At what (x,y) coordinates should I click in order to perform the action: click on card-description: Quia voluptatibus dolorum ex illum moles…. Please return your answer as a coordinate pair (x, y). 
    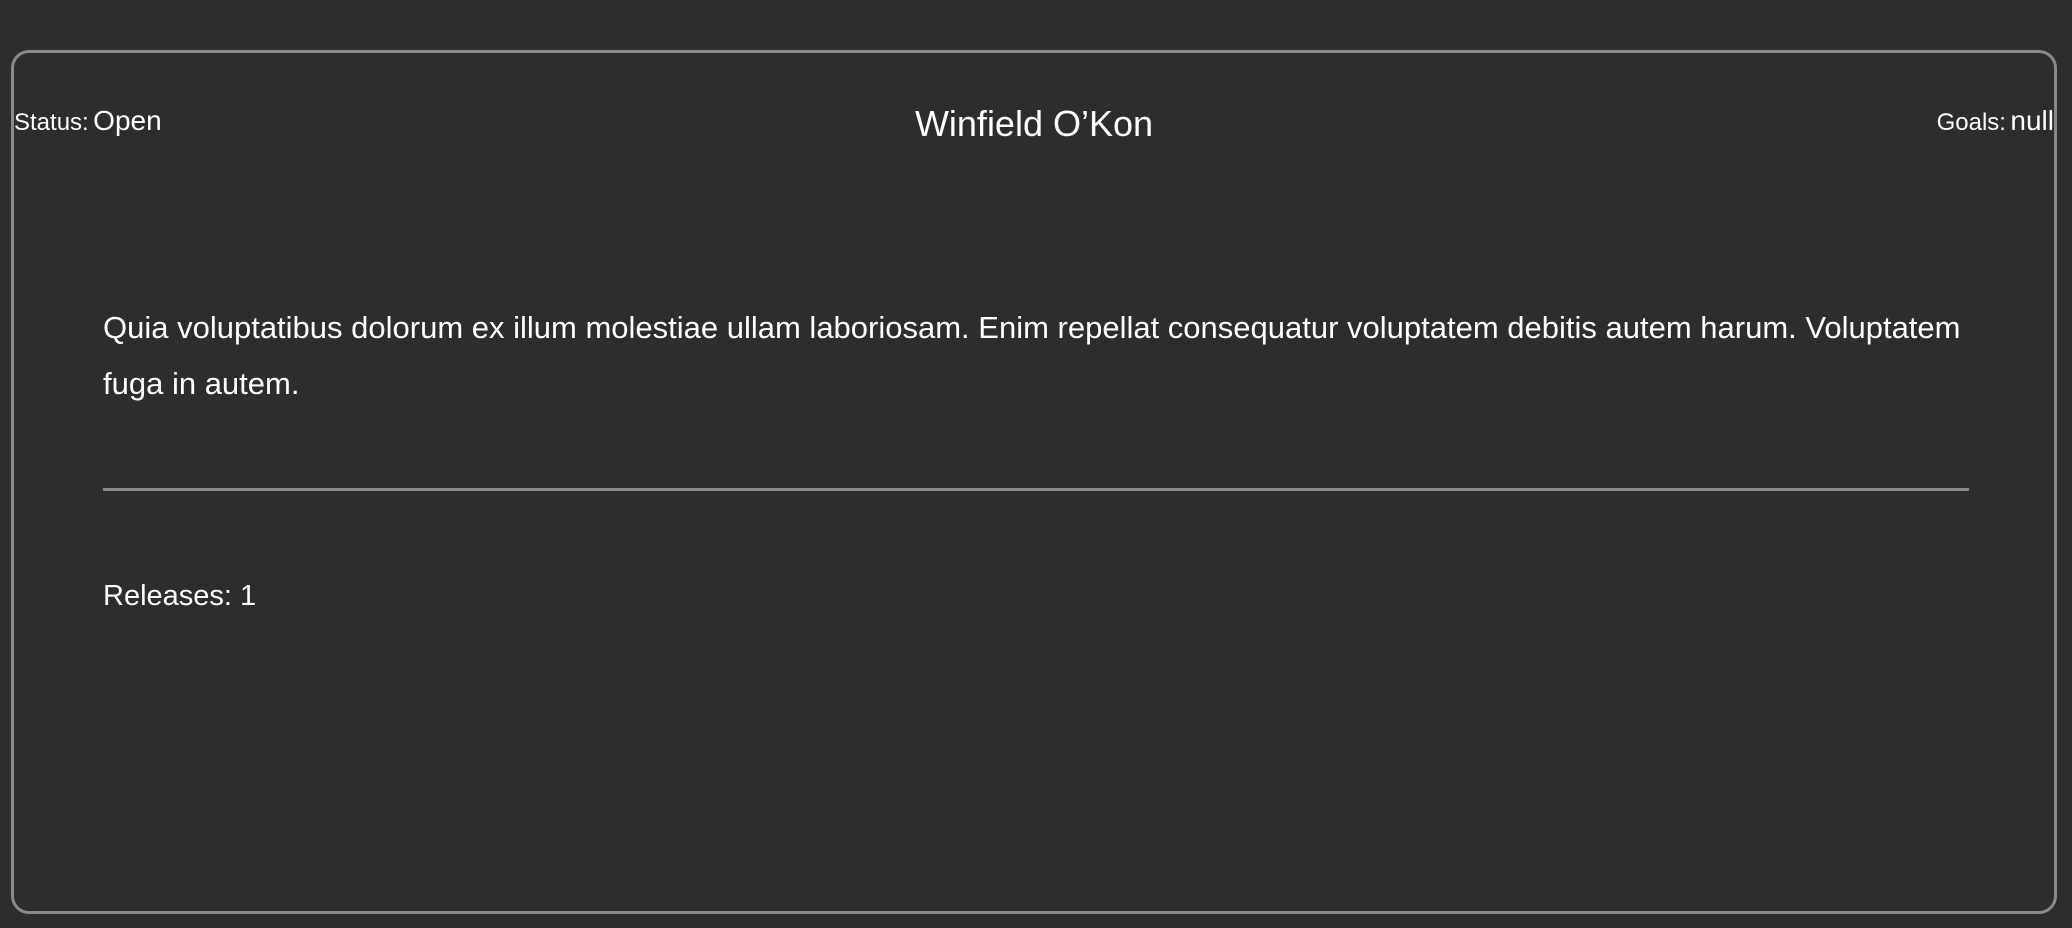
    Looking at the image, I should click on (1032, 355).